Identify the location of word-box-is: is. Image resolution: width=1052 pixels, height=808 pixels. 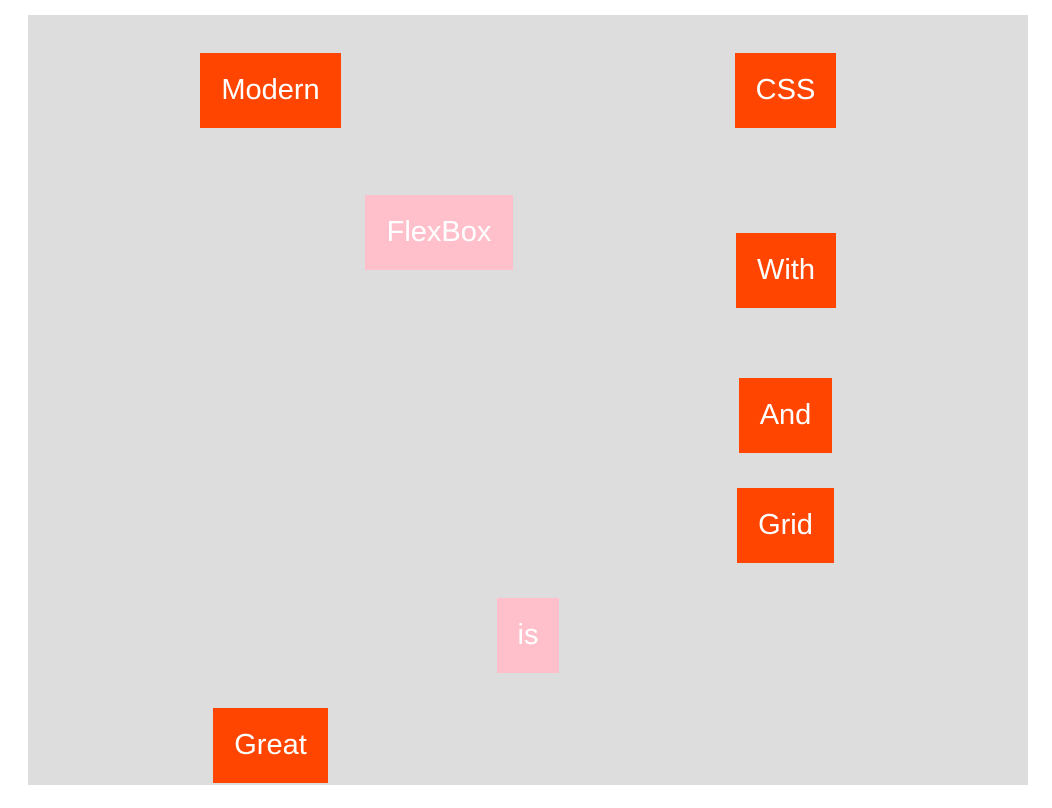
(528, 635).